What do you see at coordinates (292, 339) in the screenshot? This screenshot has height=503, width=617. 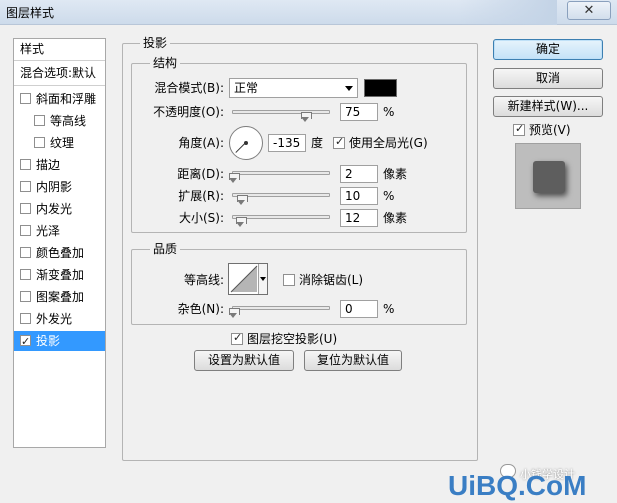 I see `layer-knockout-label: 图层挖空投影(U)` at bounding box center [292, 339].